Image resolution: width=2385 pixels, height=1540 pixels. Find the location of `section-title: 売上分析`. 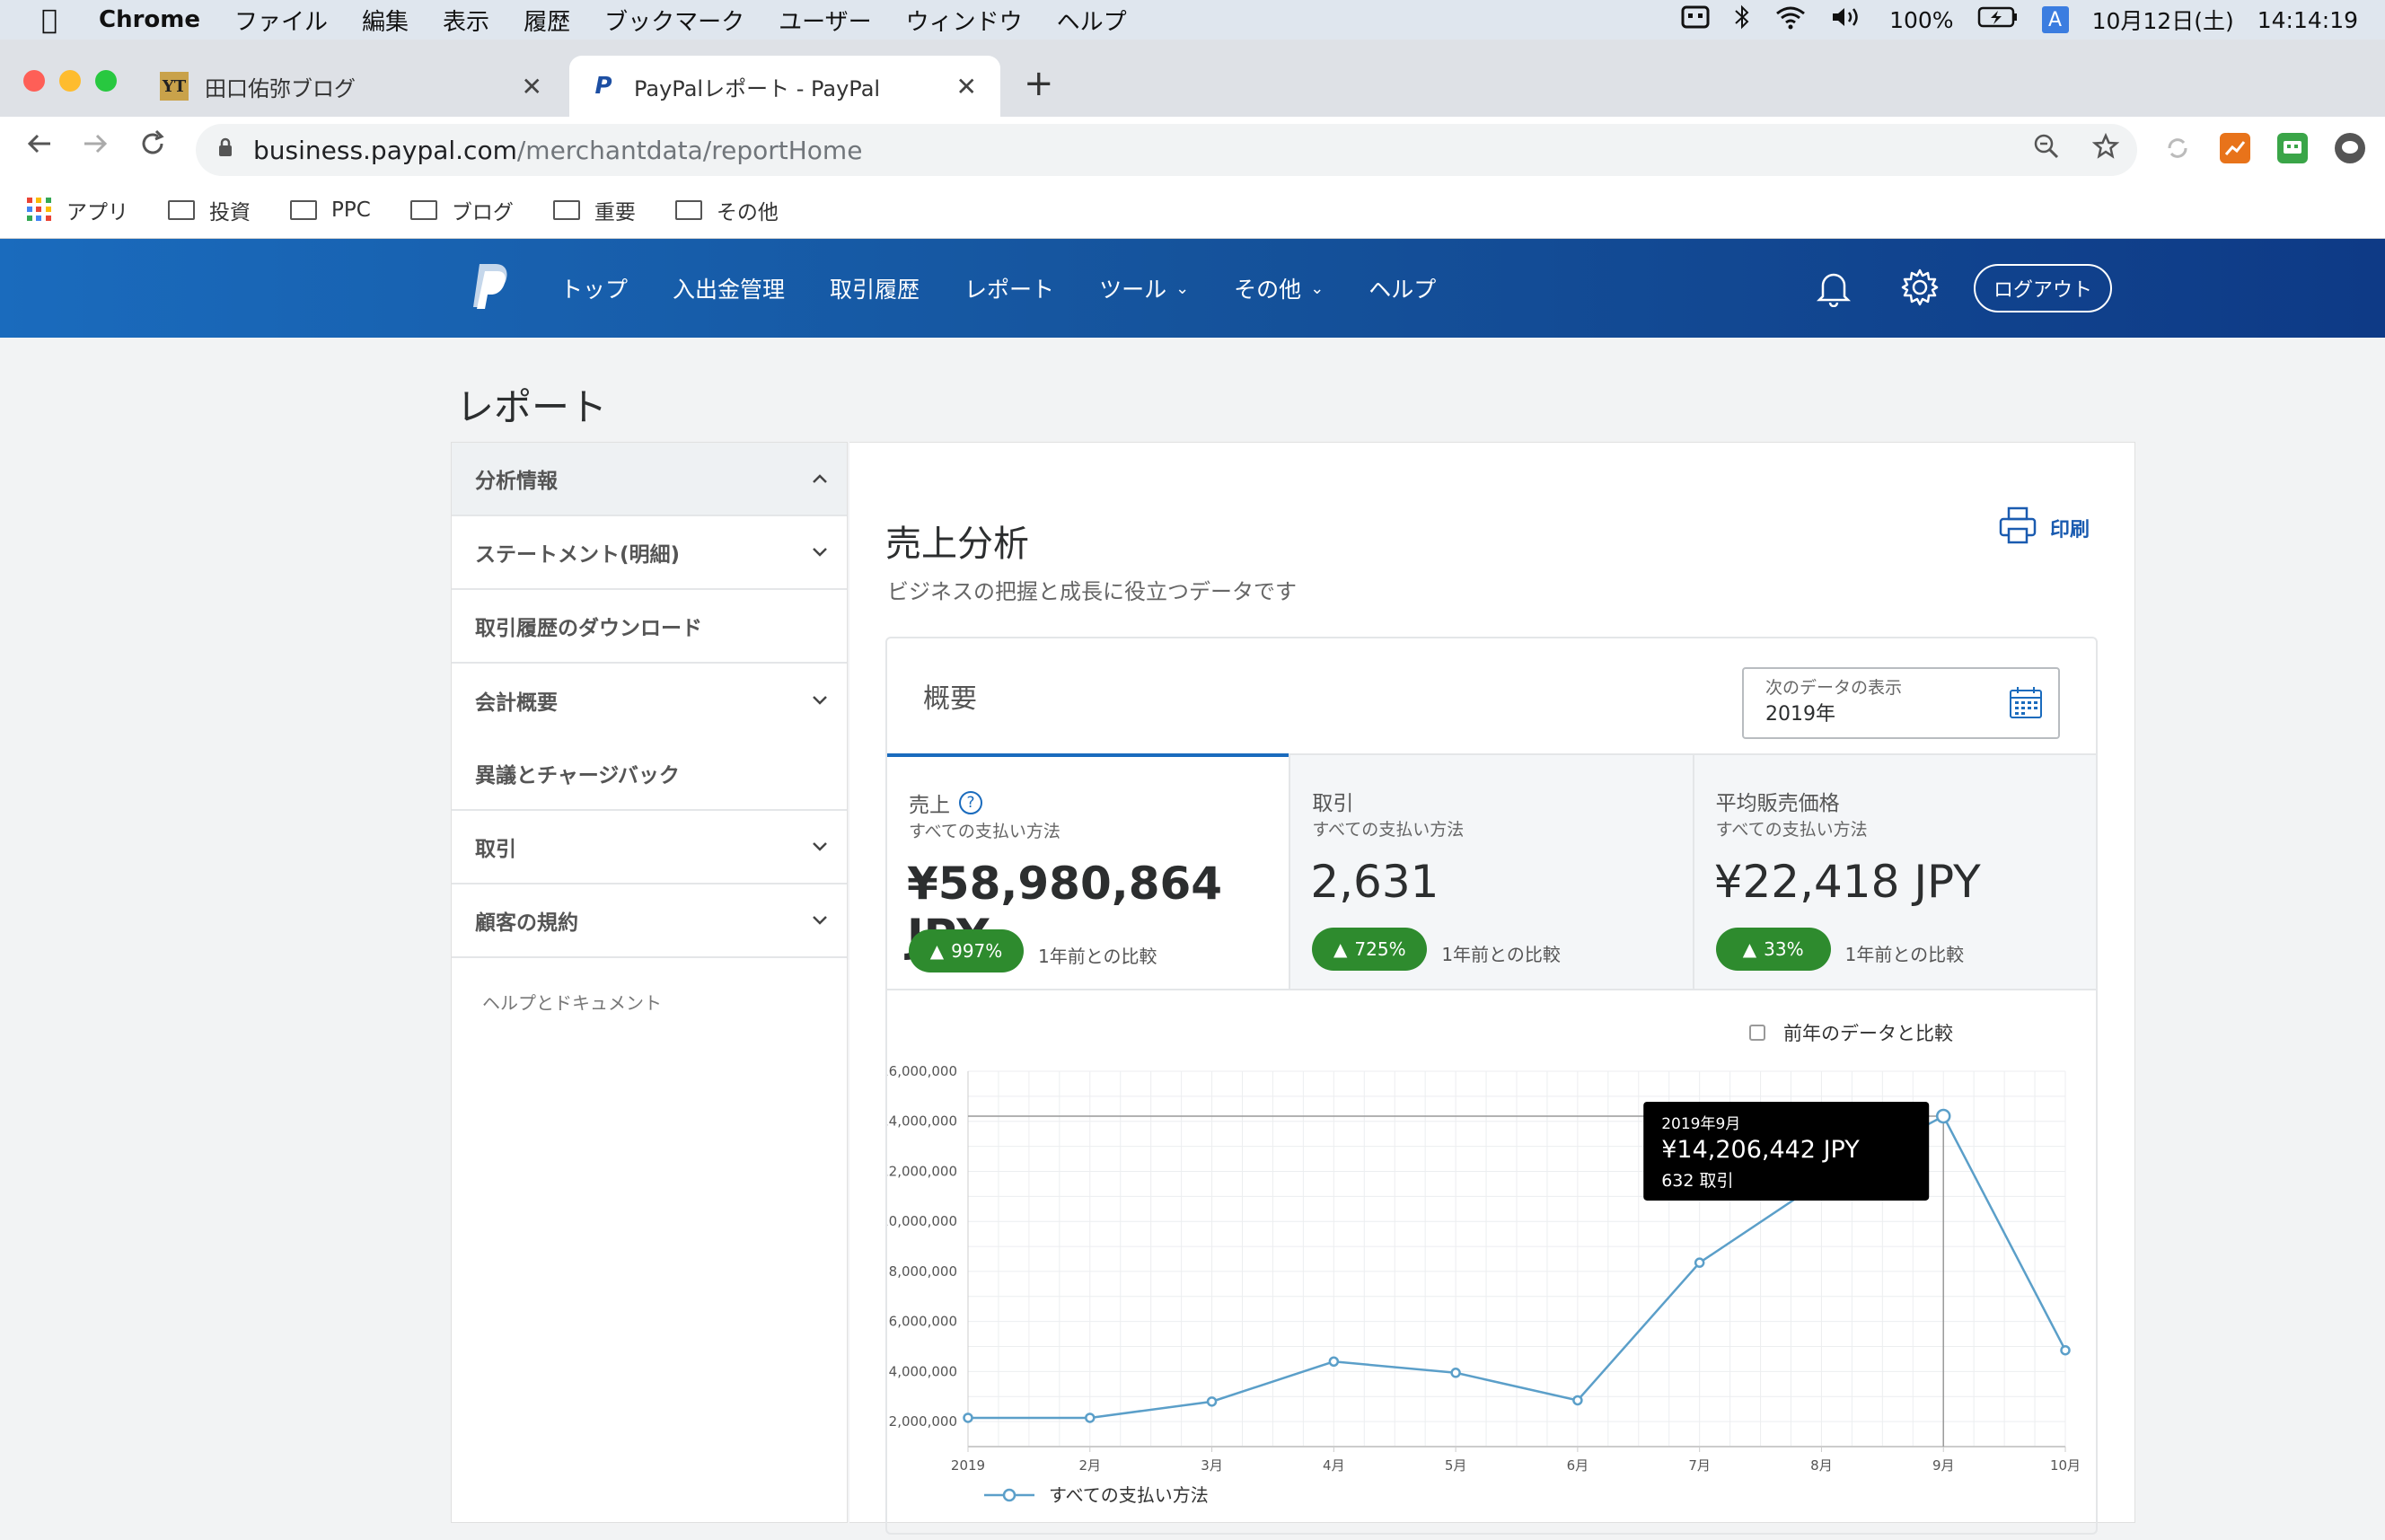

section-title: 売上分析 is located at coordinates (957, 544).